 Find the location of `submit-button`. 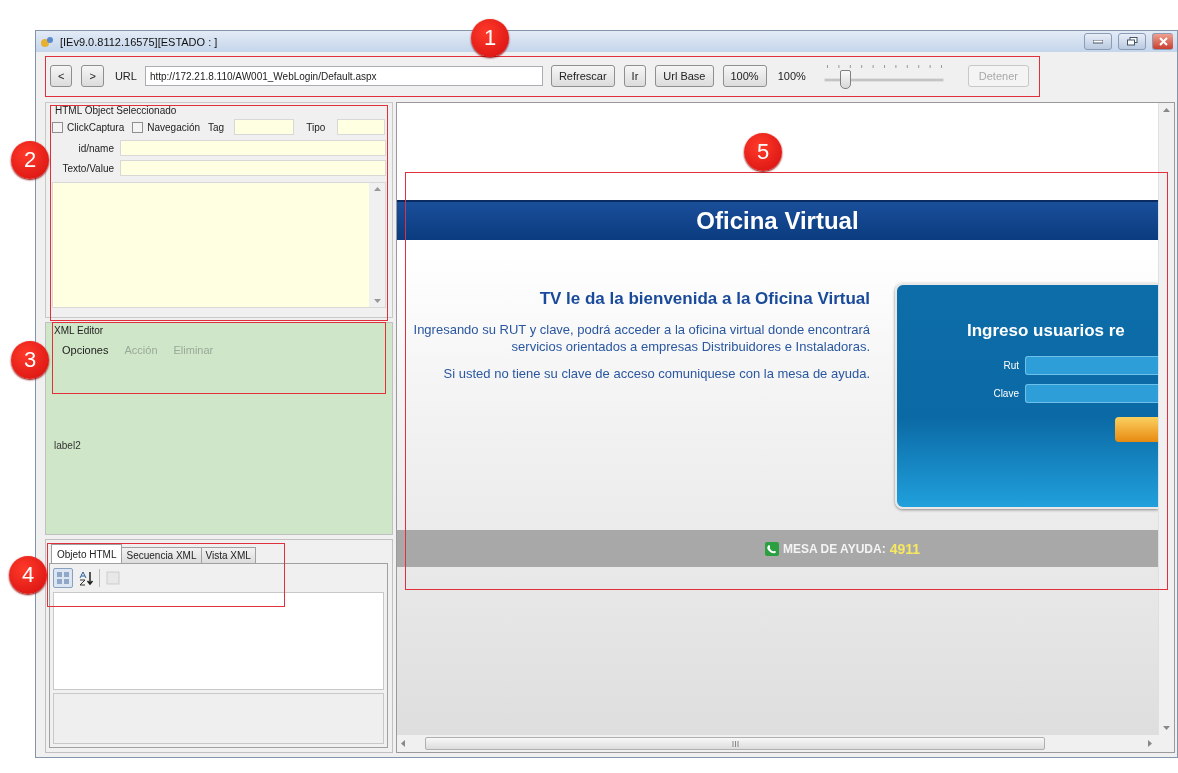

submit-button is located at coordinates (1136, 429).